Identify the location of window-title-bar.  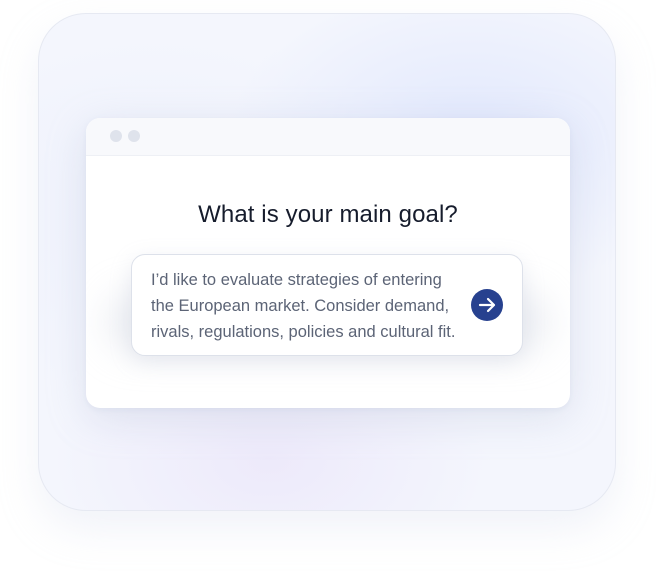
(328, 137).